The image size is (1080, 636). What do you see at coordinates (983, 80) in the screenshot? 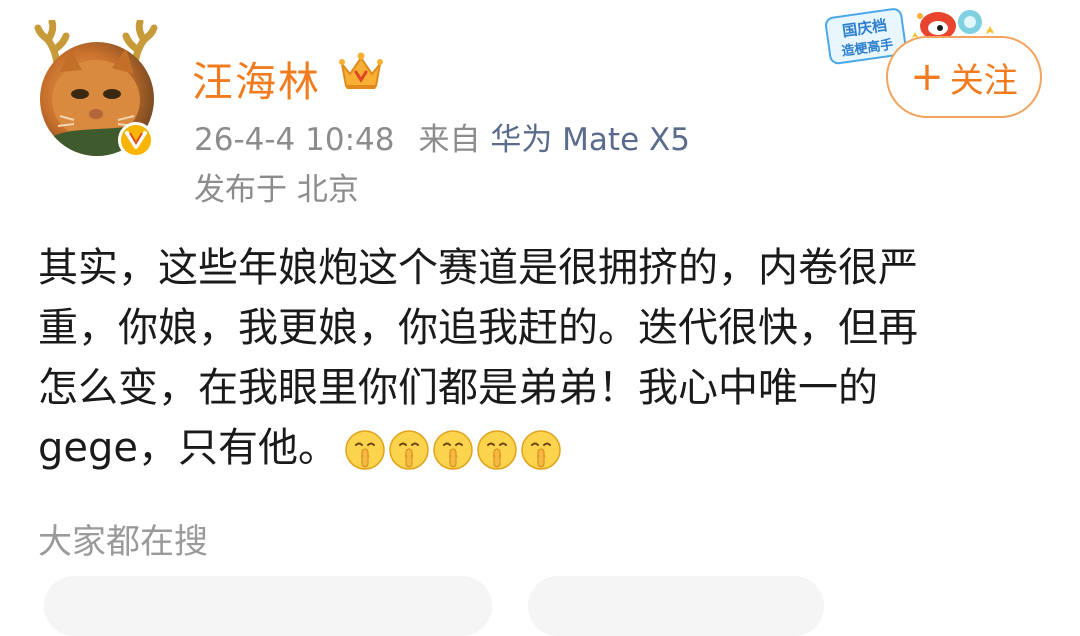
I see `follow-label: 关注` at bounding box center [983, 80].